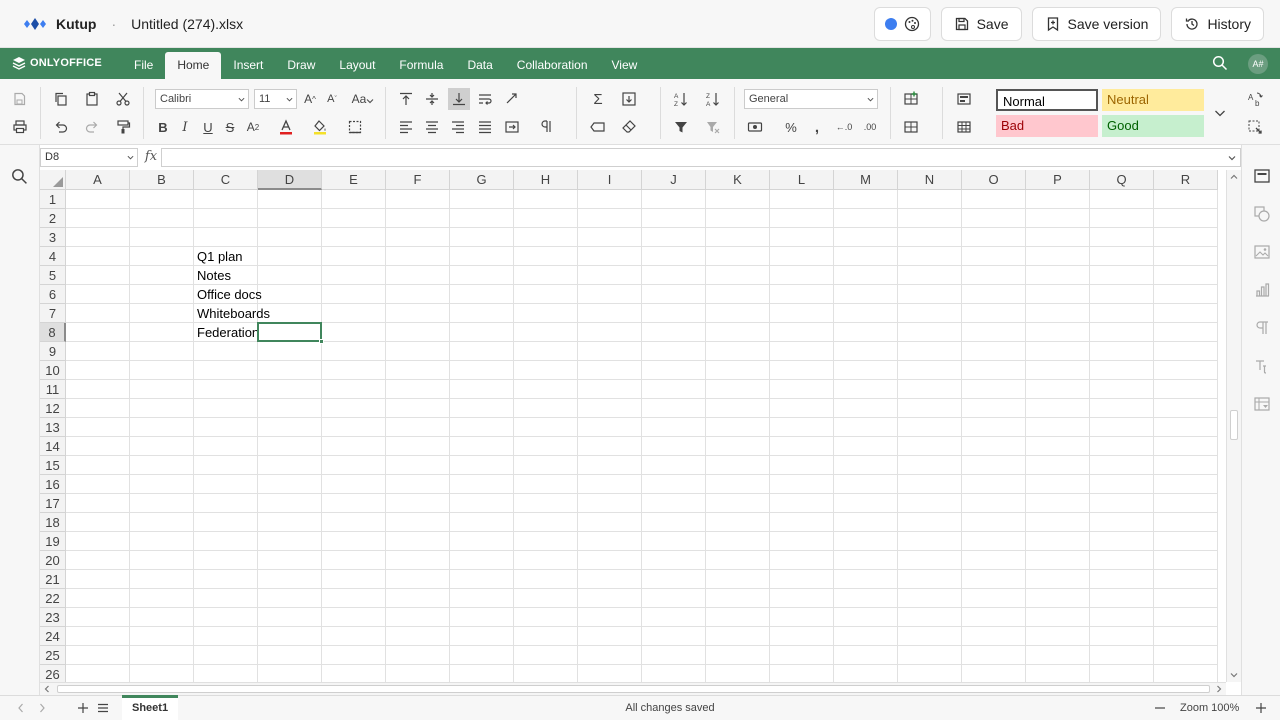 The width and height of the screenshot is (1280, 720). Describe the element at coordinates (162, 180) in the screenshot. I see `column-header-b: B` at that location.